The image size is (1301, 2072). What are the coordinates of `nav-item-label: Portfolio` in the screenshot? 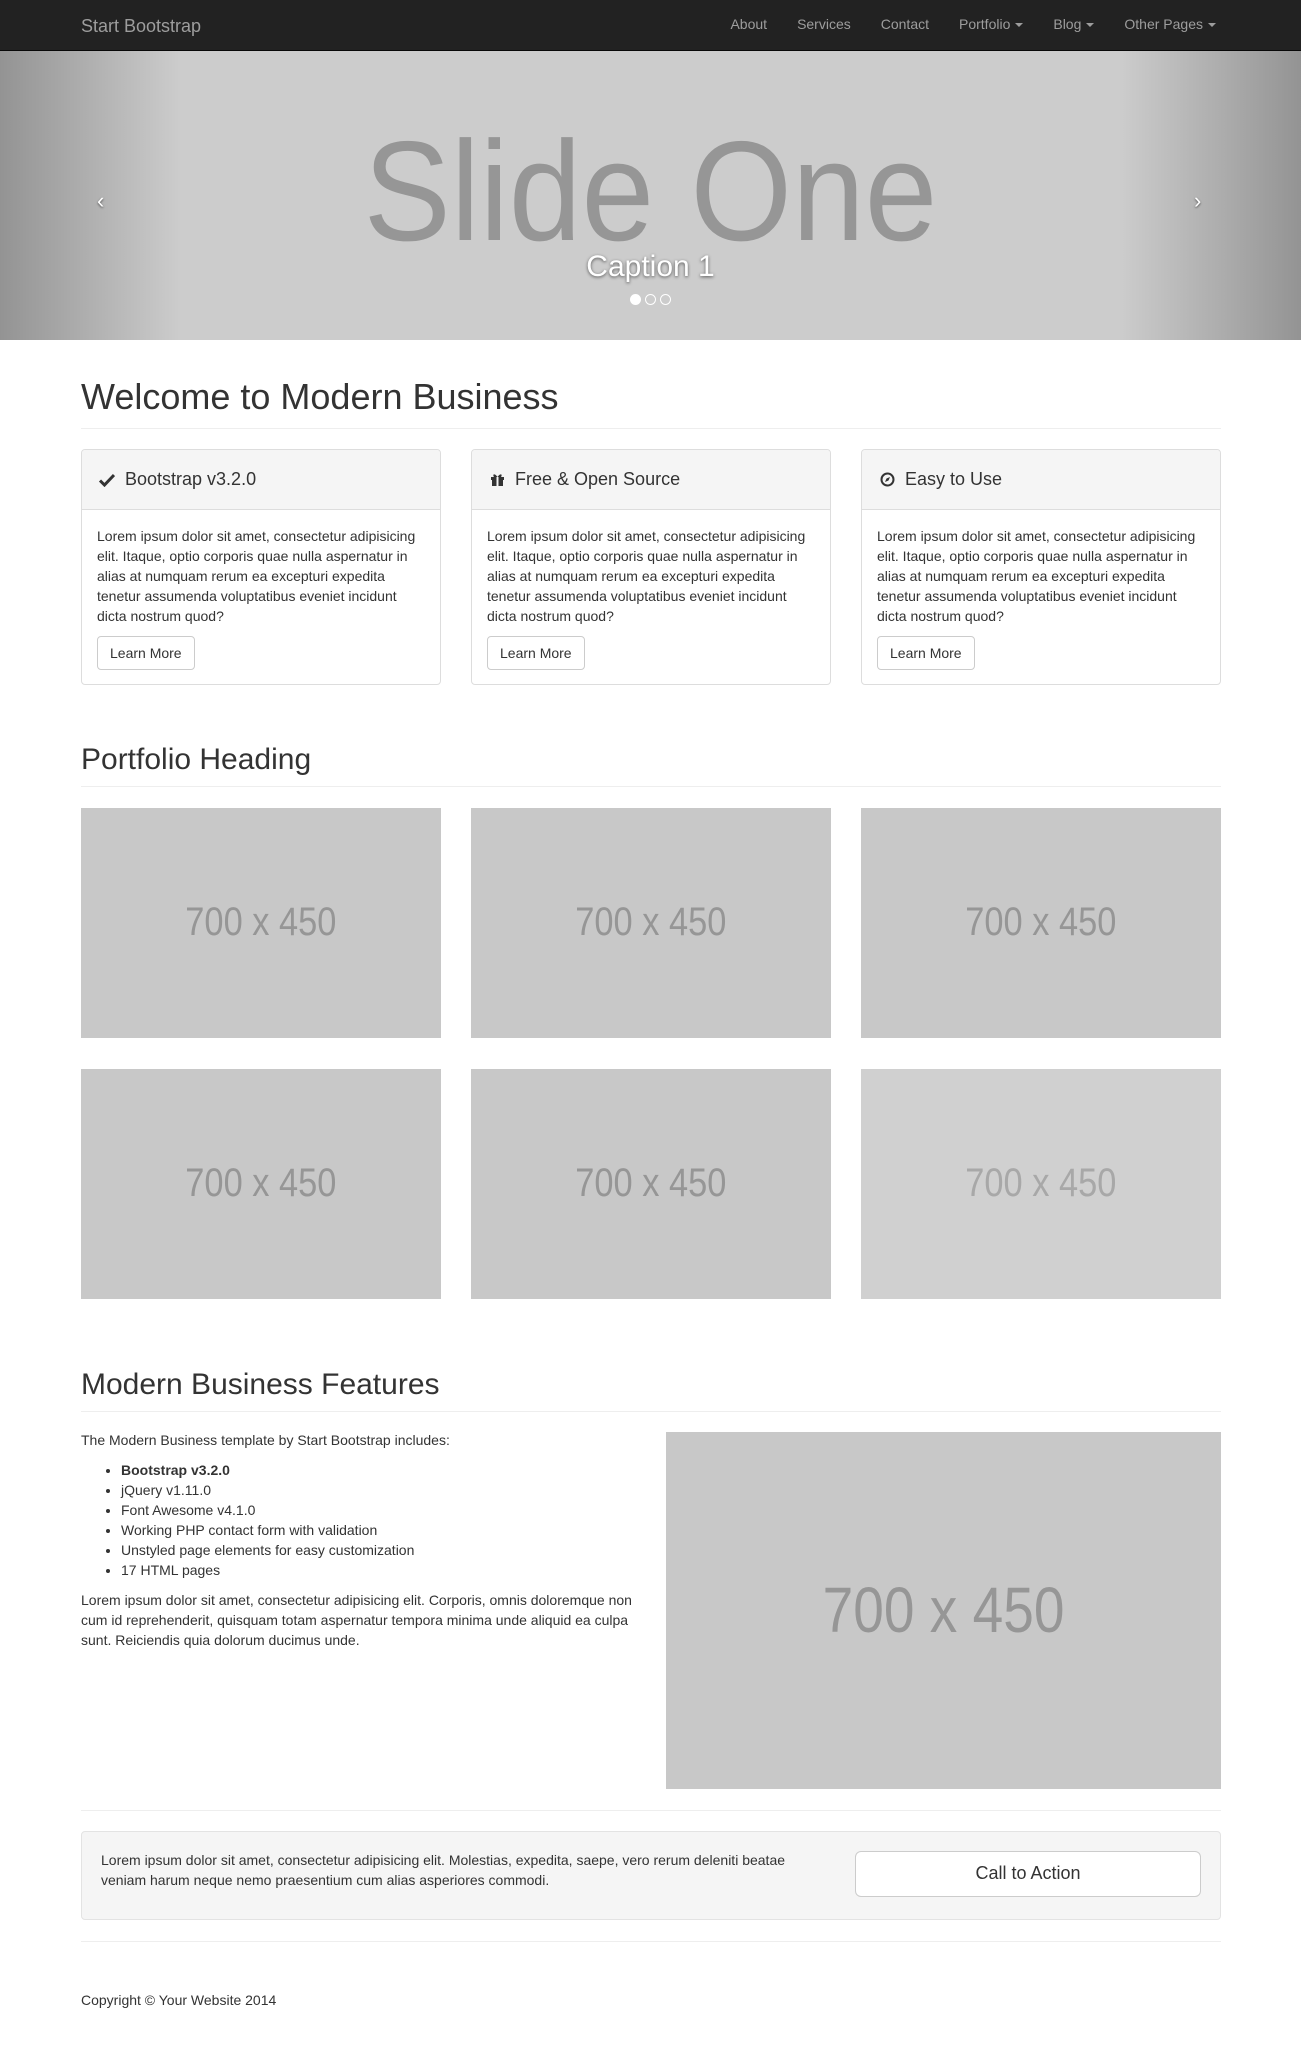 It's located at (985, 24).